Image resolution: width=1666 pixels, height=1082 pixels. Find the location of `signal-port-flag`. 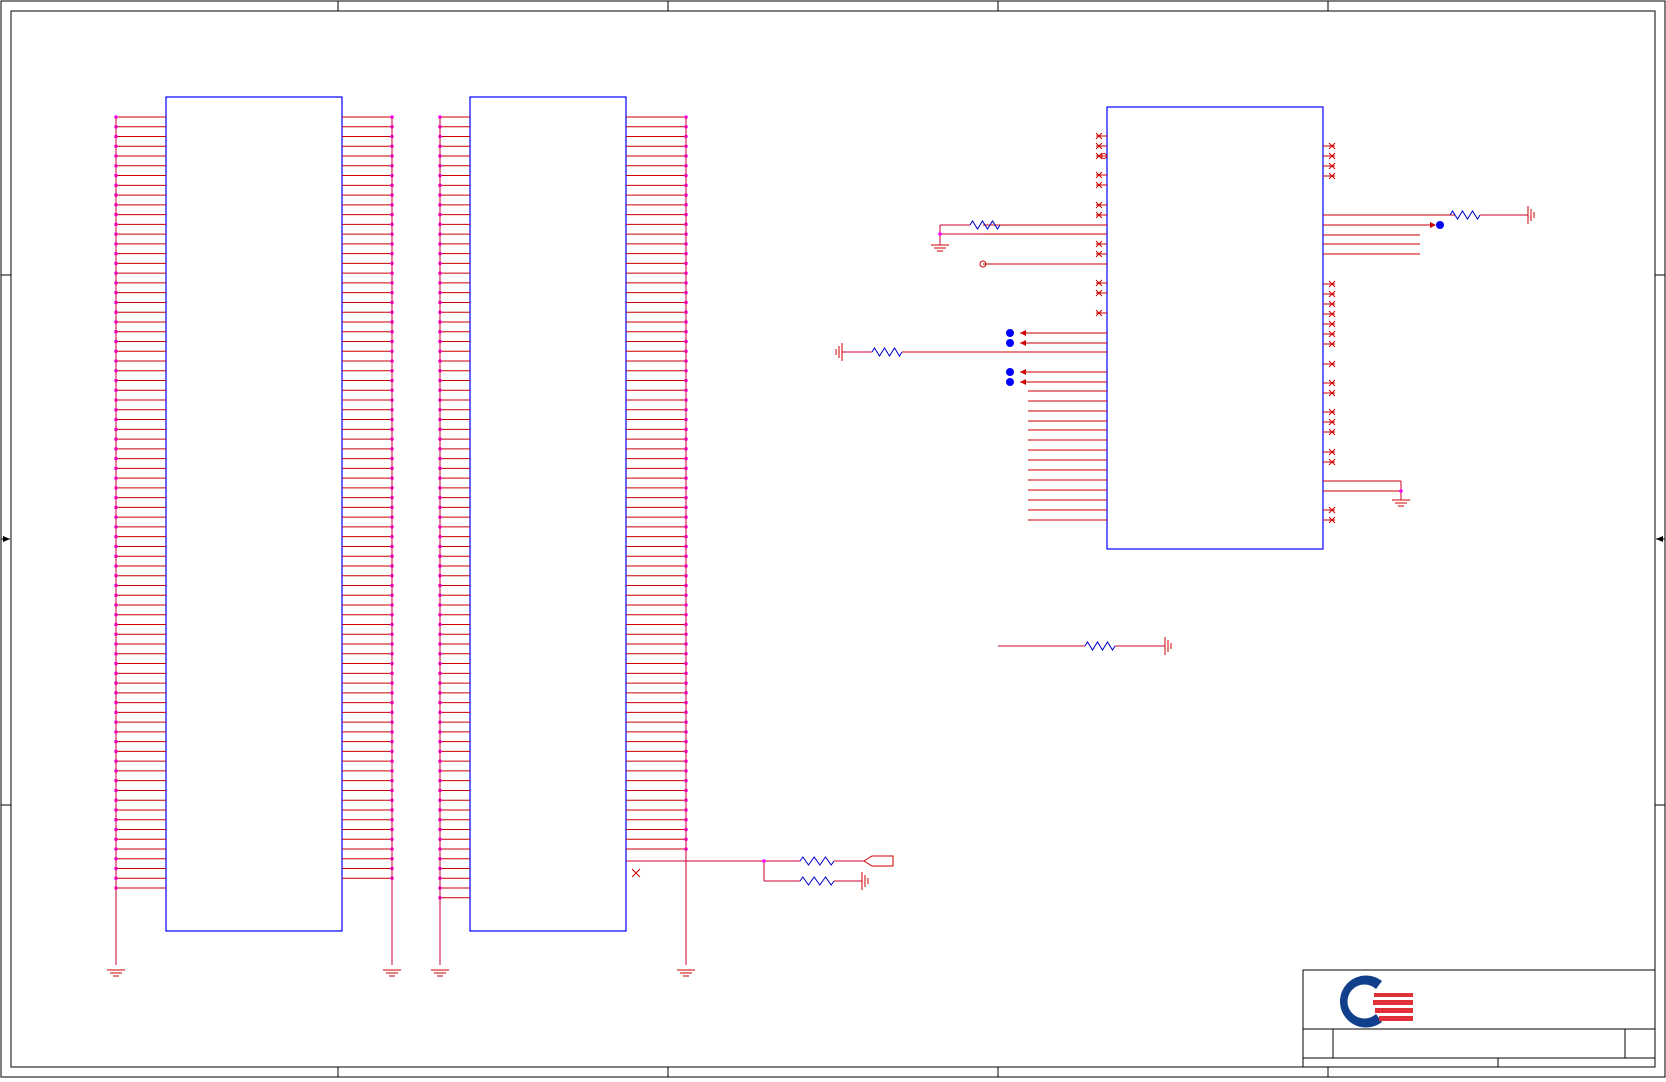

signal-port-flag is located at coordinates (878, 861).